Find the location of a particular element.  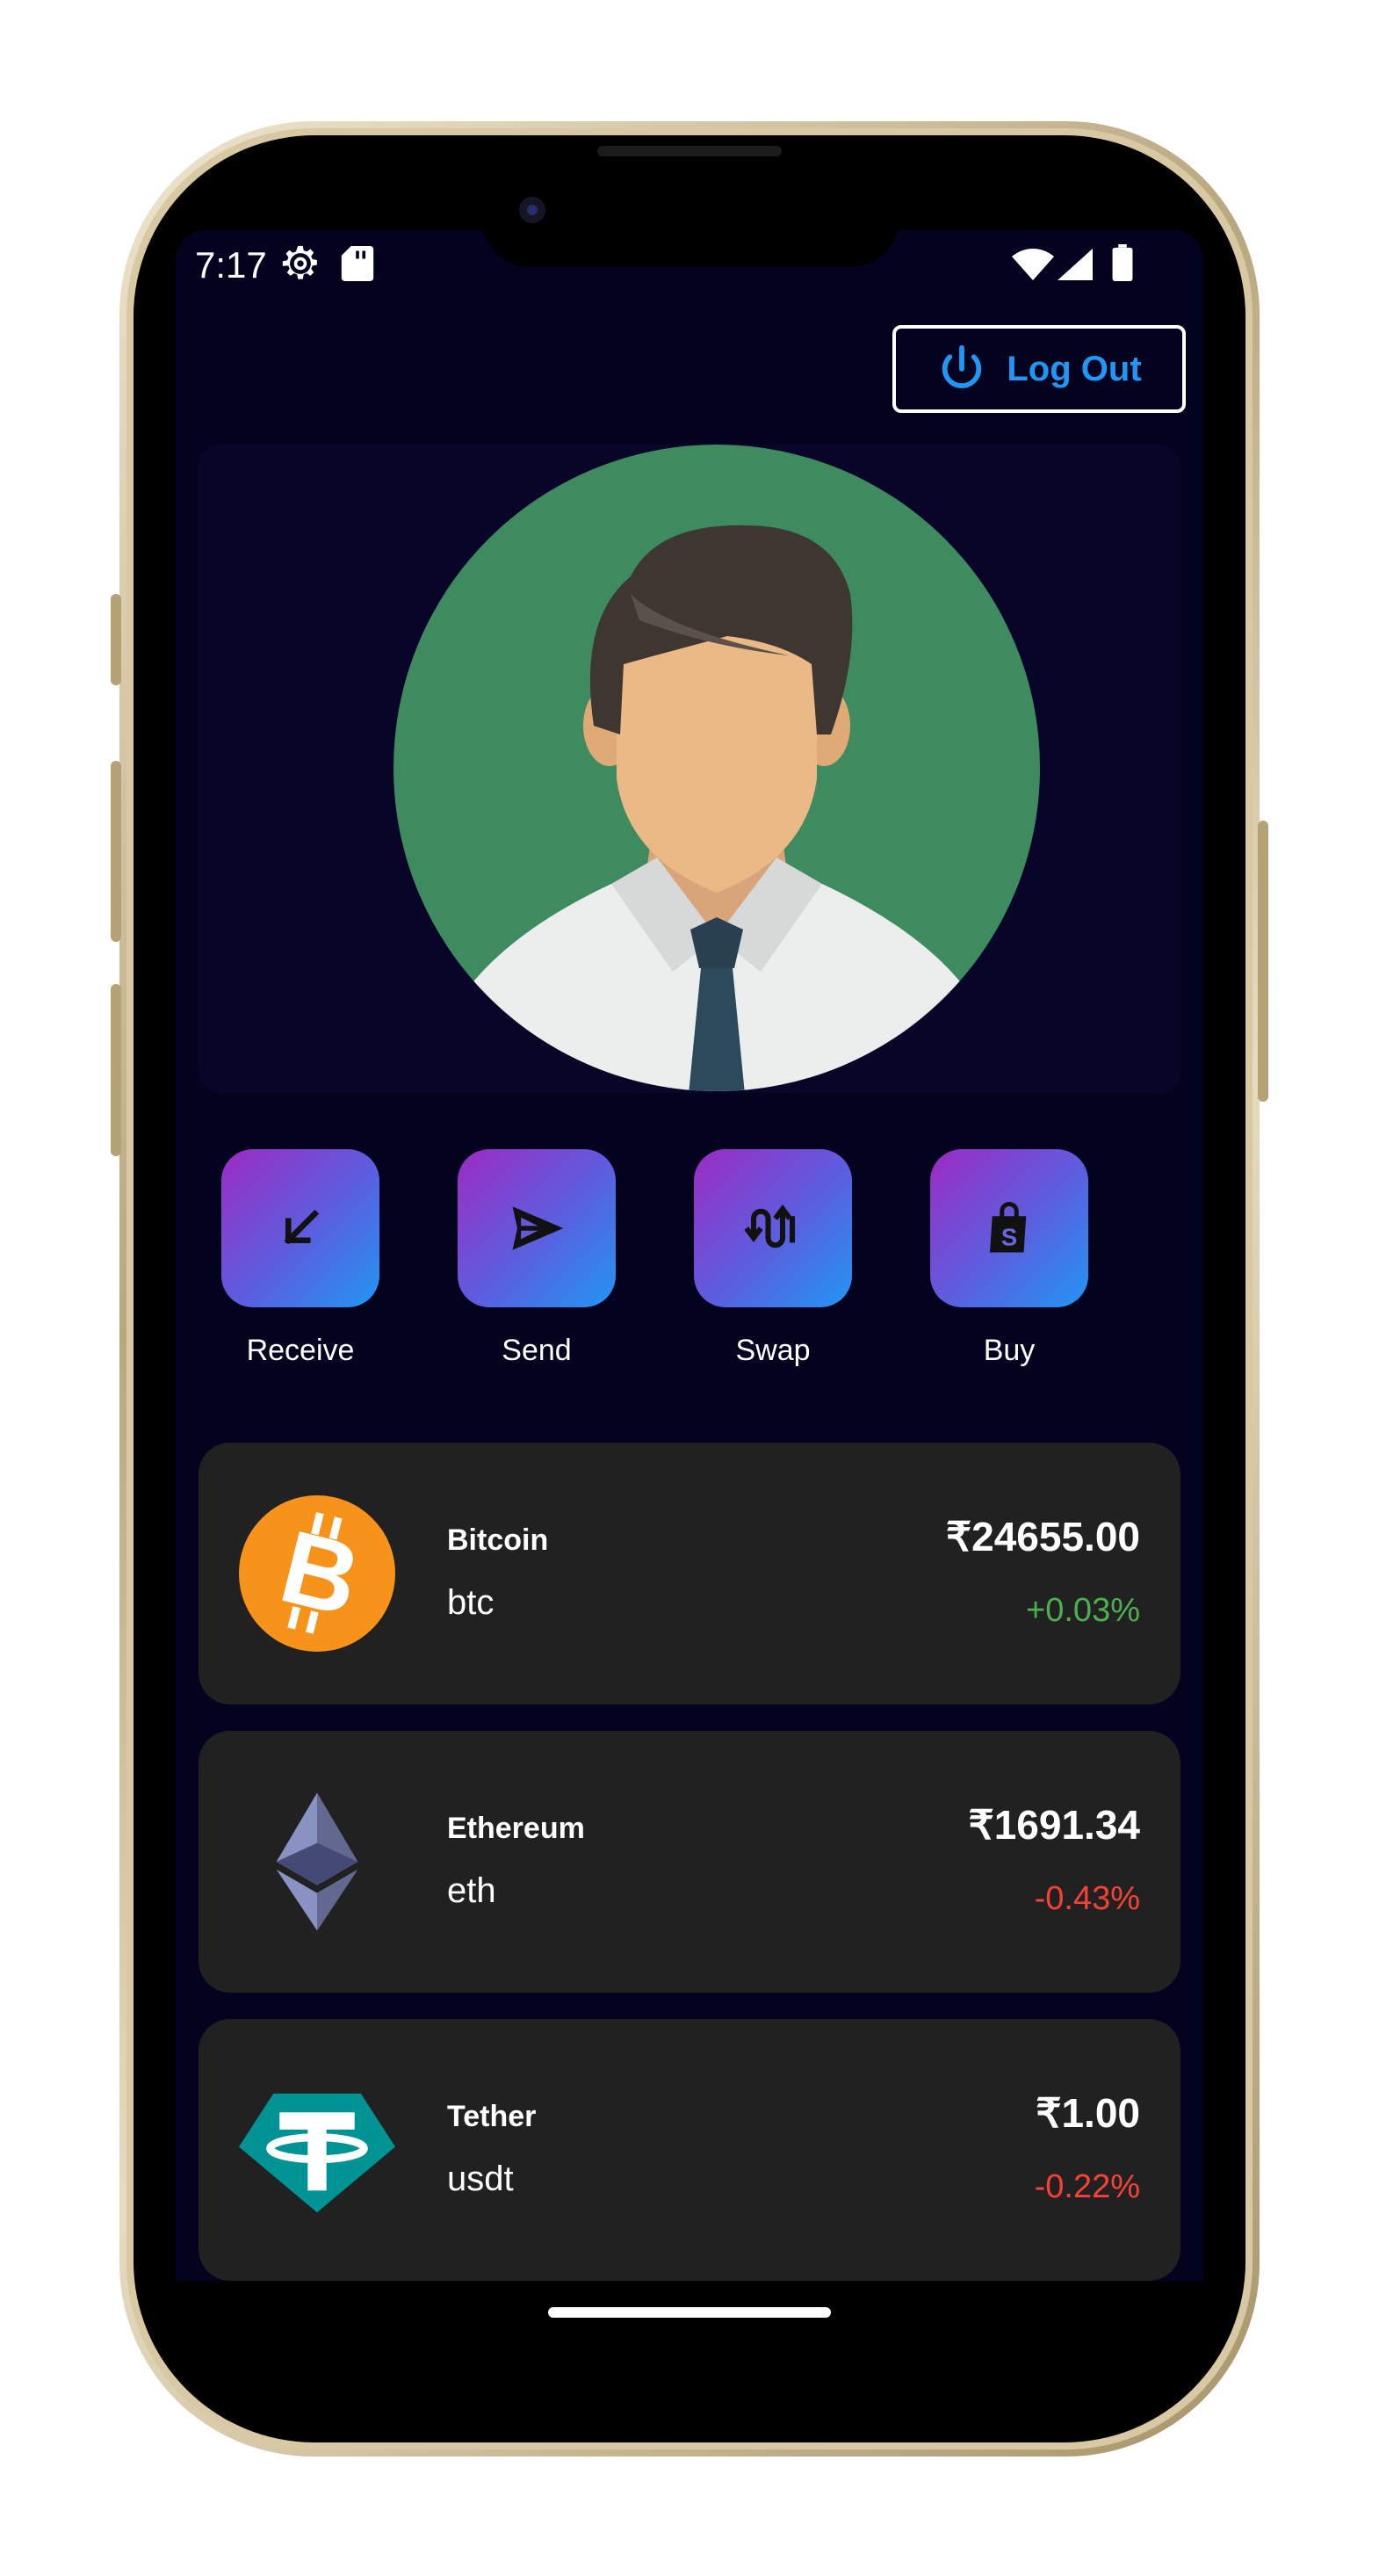

buy-button: S is located at coordinates (1009, 1228).